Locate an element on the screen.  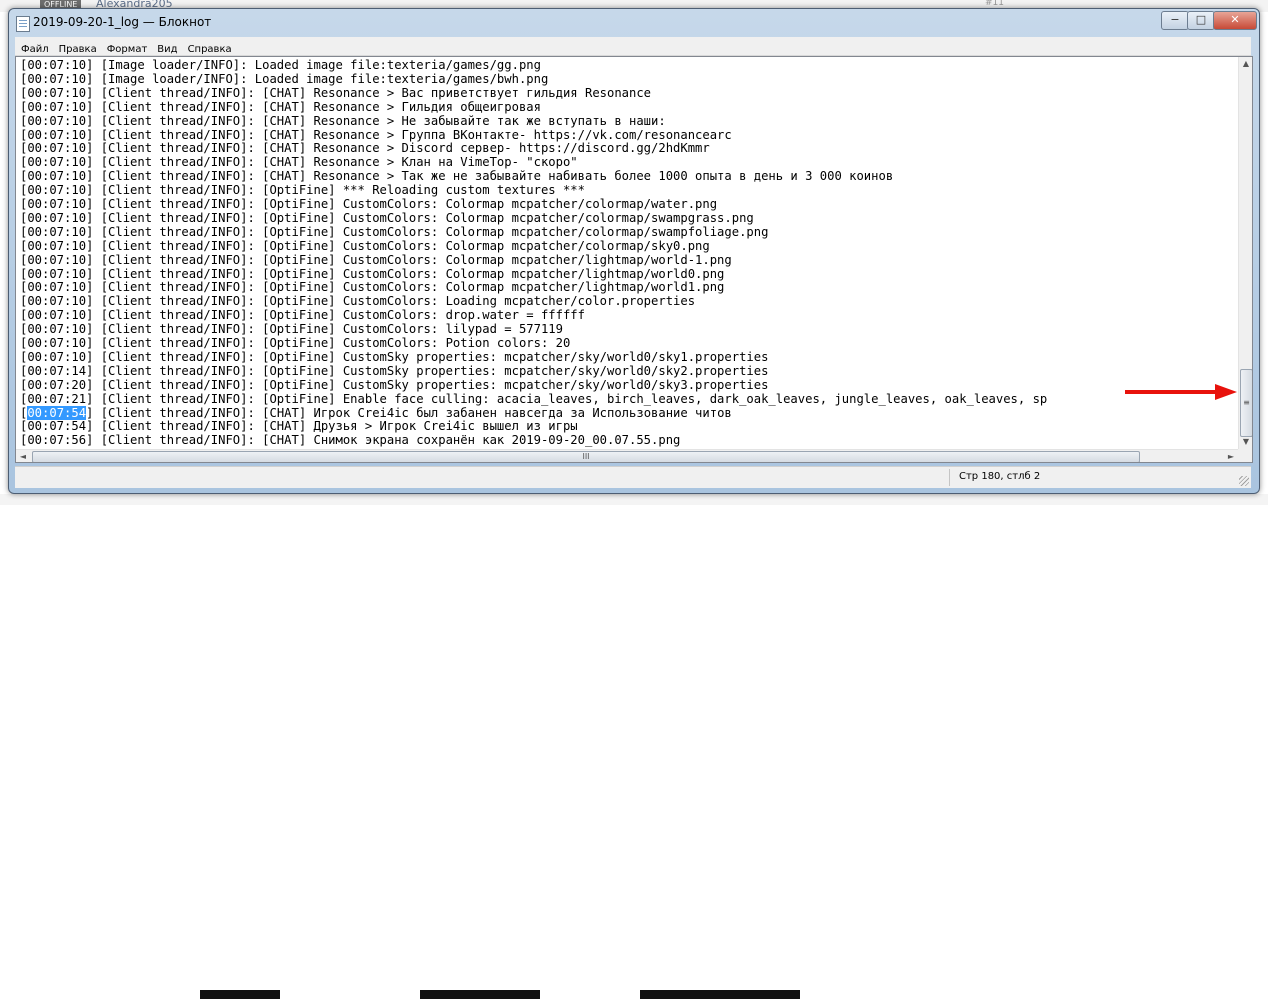
menu-bar: Файл Правка Формат Вид Справка is located at coordinates (633, 46).